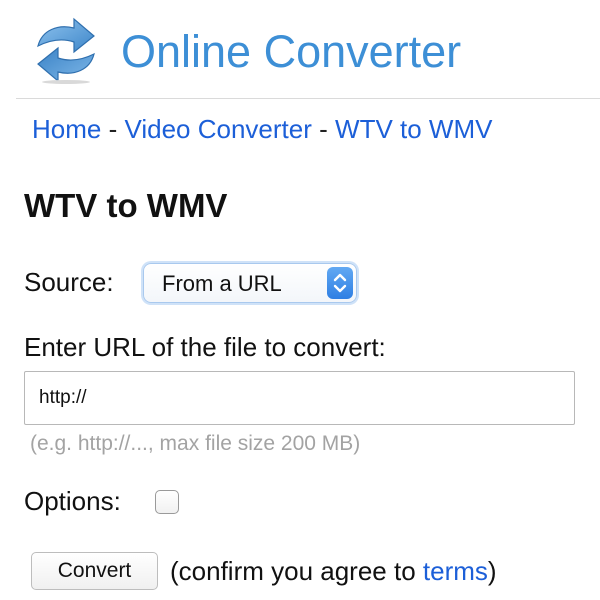 Image resolution: width=600 pixels, height=600 pixels. What do you see at coordinates (308, 98) in the screenshot?
I see `header-divider` at bounding box center [308, 98].